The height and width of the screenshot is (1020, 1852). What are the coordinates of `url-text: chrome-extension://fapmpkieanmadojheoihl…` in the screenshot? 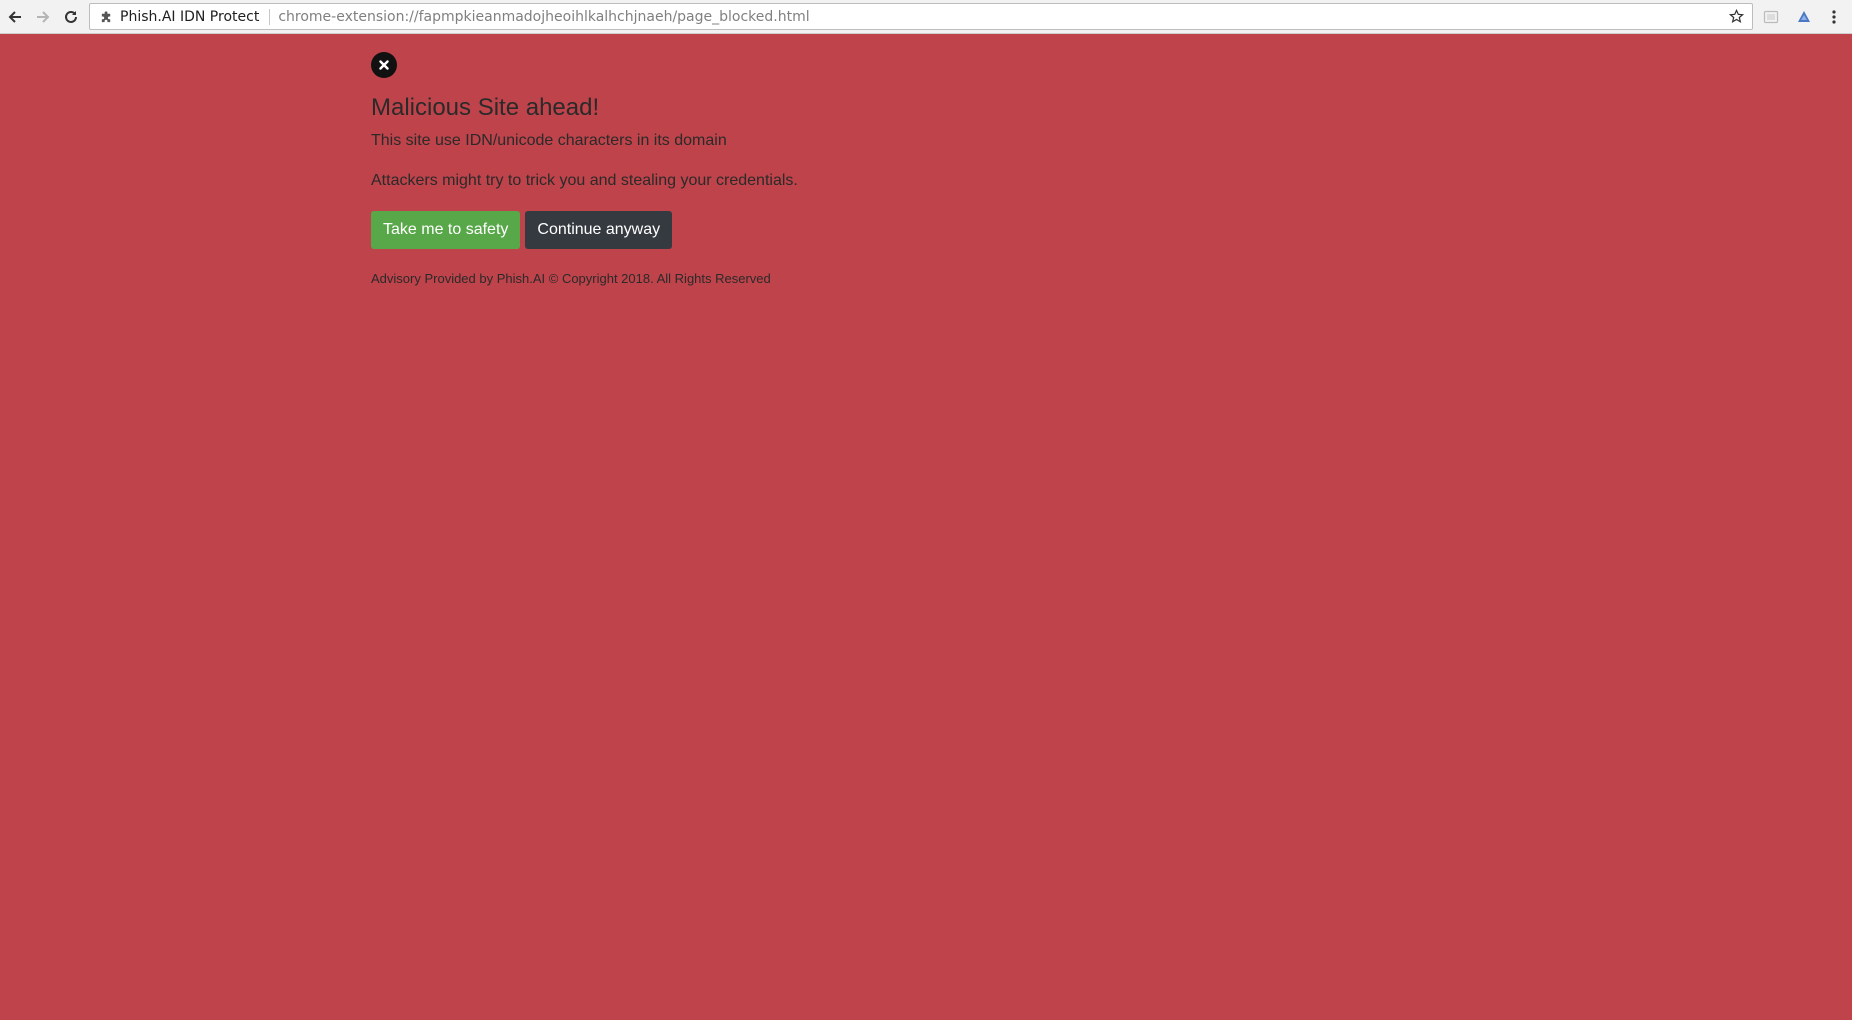 It's located at (1001, 17).